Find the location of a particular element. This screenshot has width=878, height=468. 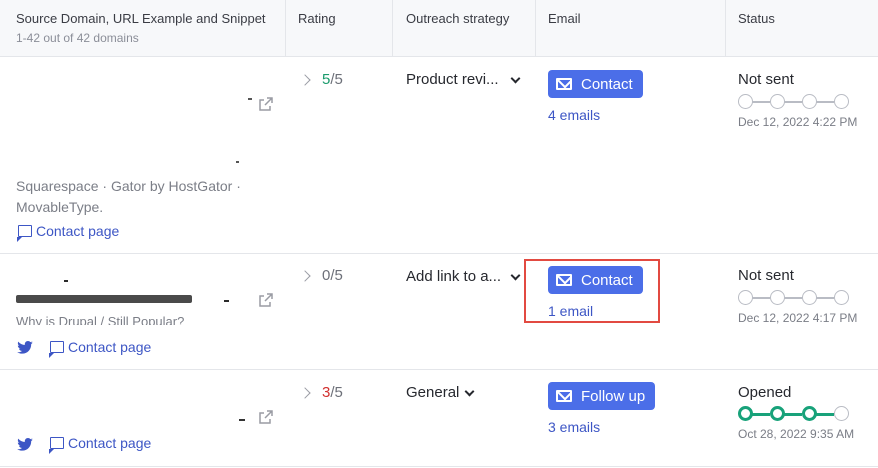

rating: 3/5 is located at coordinates (332, 392).